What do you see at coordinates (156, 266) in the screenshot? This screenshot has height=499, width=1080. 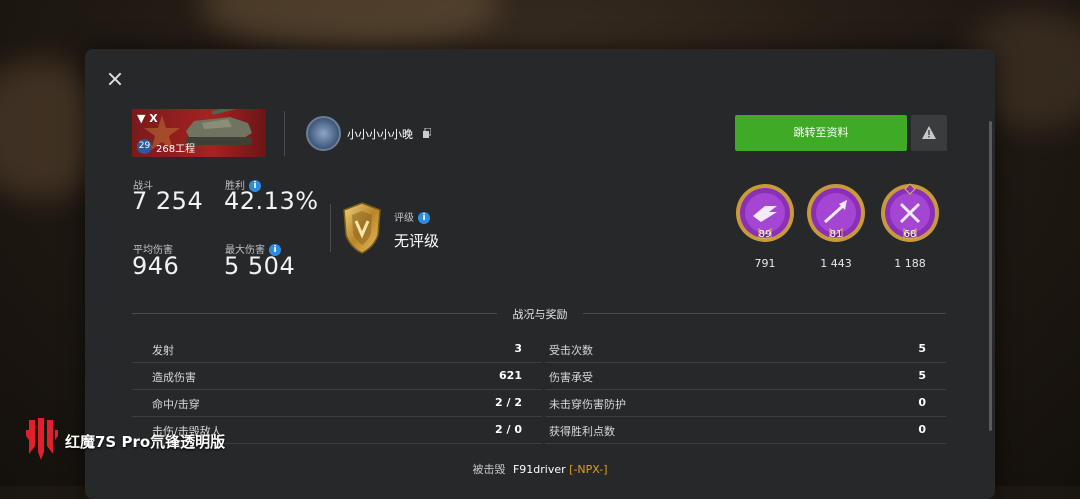 I see `avg-damage-value: 946` at bounding box center [156, 266].